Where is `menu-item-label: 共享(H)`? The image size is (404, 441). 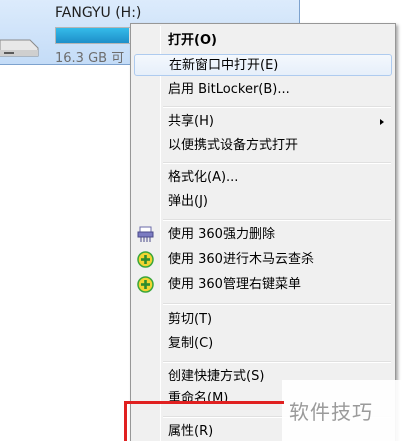
menu-item-label: 共享(H) is located at coordinates (191, 121).